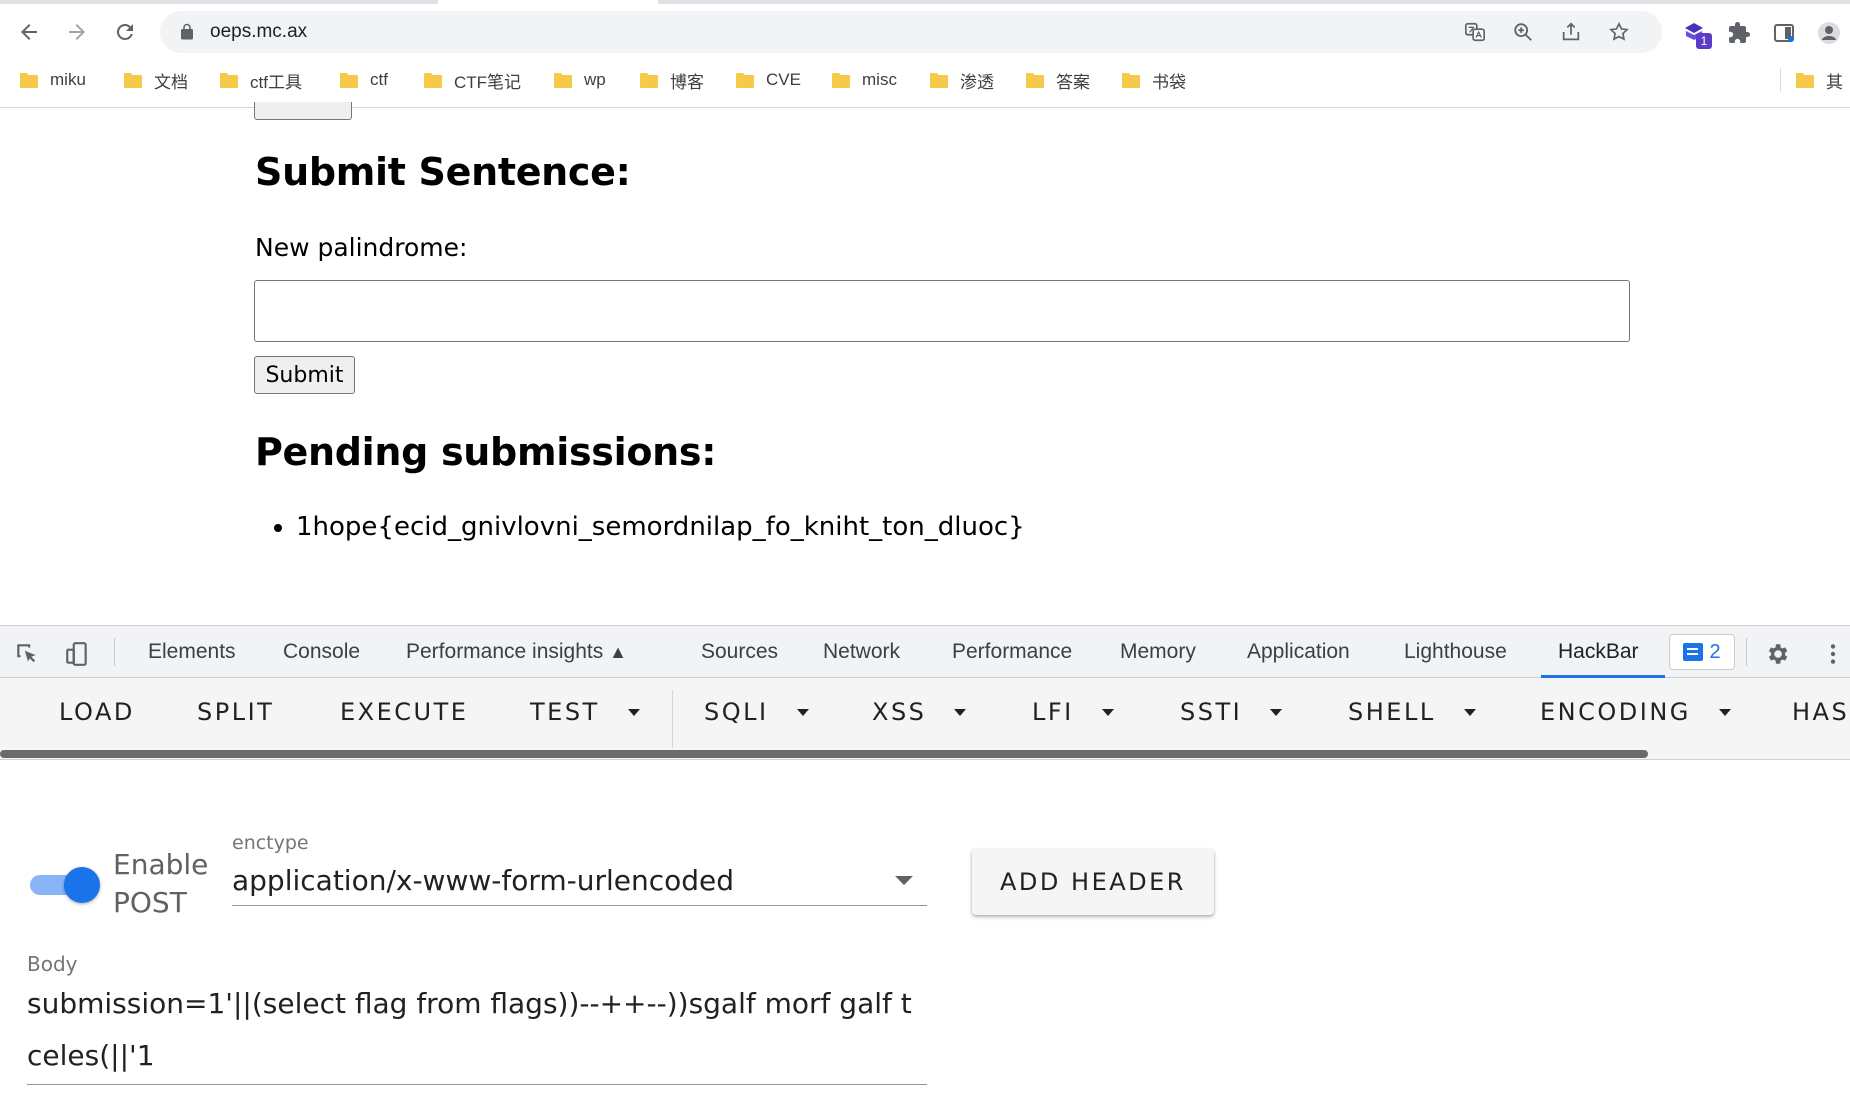  I want to click on back-icon, so click(29, 32).